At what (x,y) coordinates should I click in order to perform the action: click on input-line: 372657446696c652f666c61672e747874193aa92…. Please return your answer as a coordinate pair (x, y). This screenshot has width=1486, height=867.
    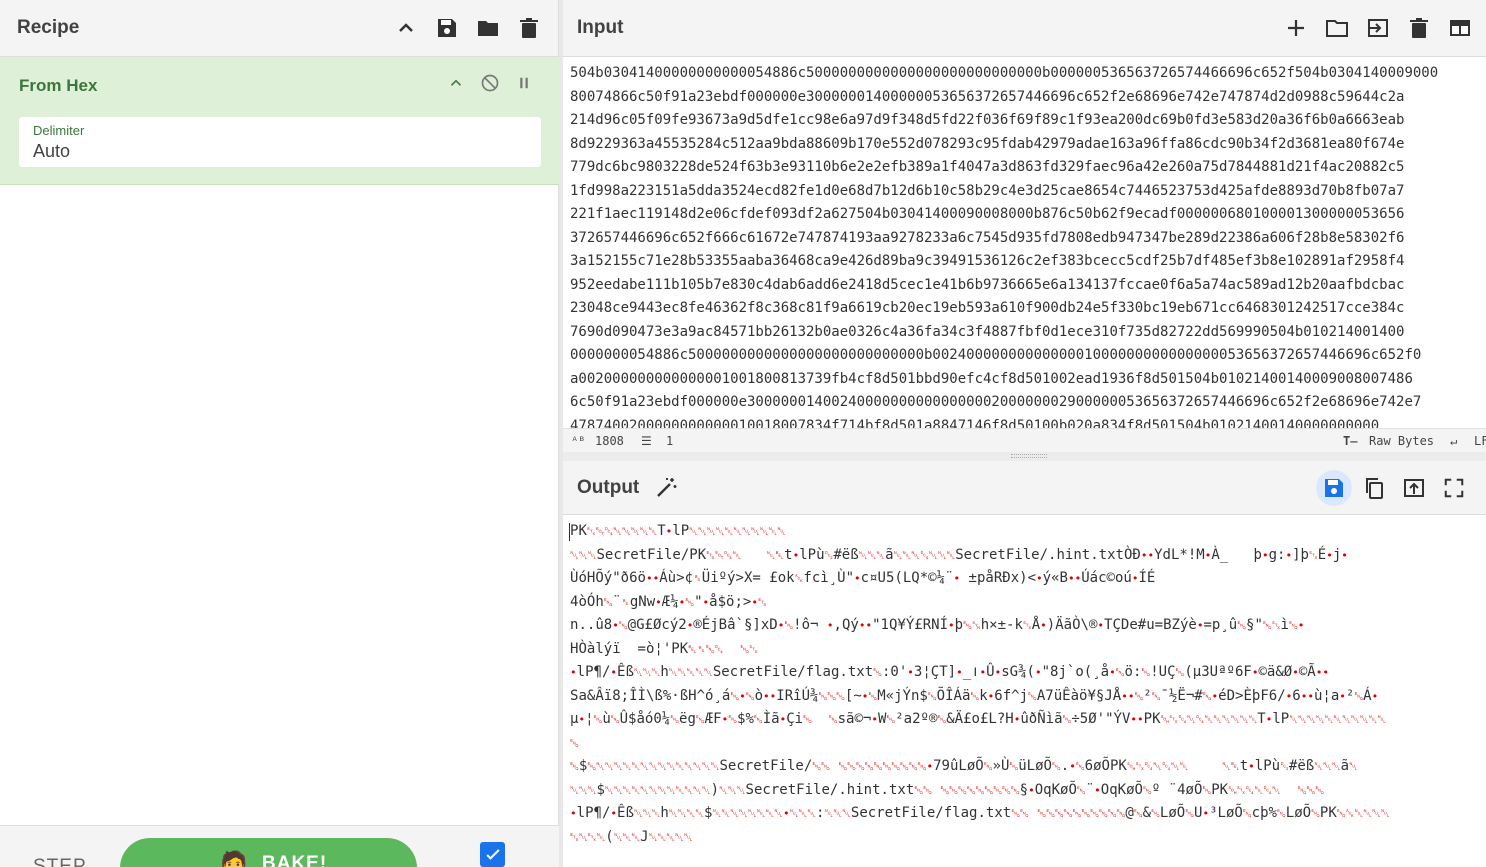
    Looking at the image, I should click on (987, 237).